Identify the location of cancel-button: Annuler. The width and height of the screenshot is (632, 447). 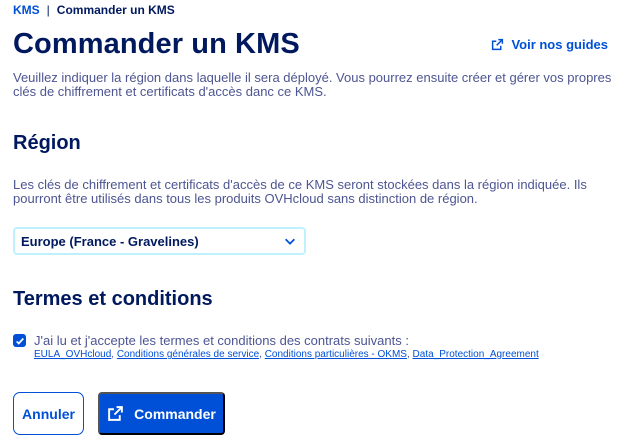
(48, 413).